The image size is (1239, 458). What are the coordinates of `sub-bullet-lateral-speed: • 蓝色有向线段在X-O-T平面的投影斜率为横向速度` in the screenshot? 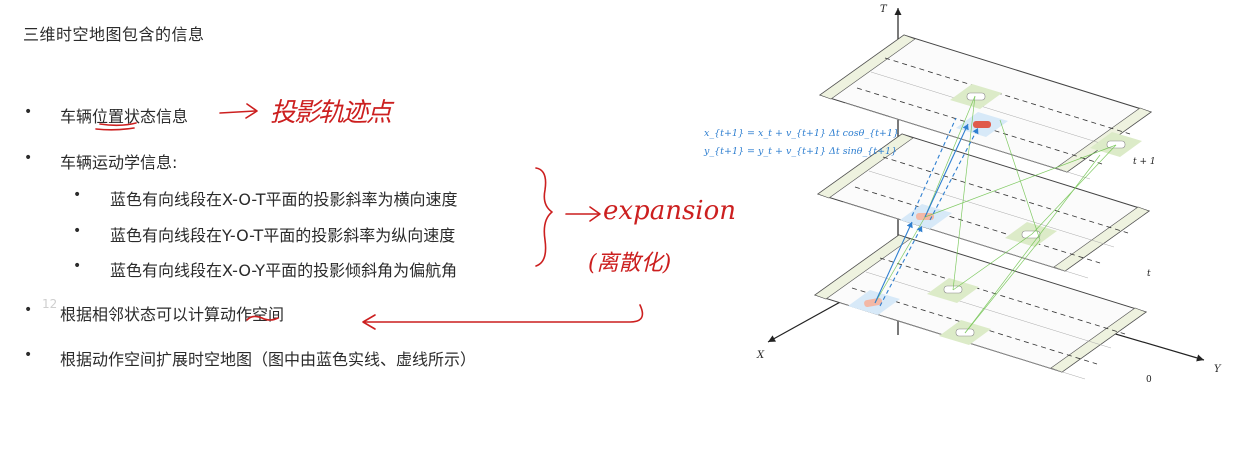 It's located at (265, 198).